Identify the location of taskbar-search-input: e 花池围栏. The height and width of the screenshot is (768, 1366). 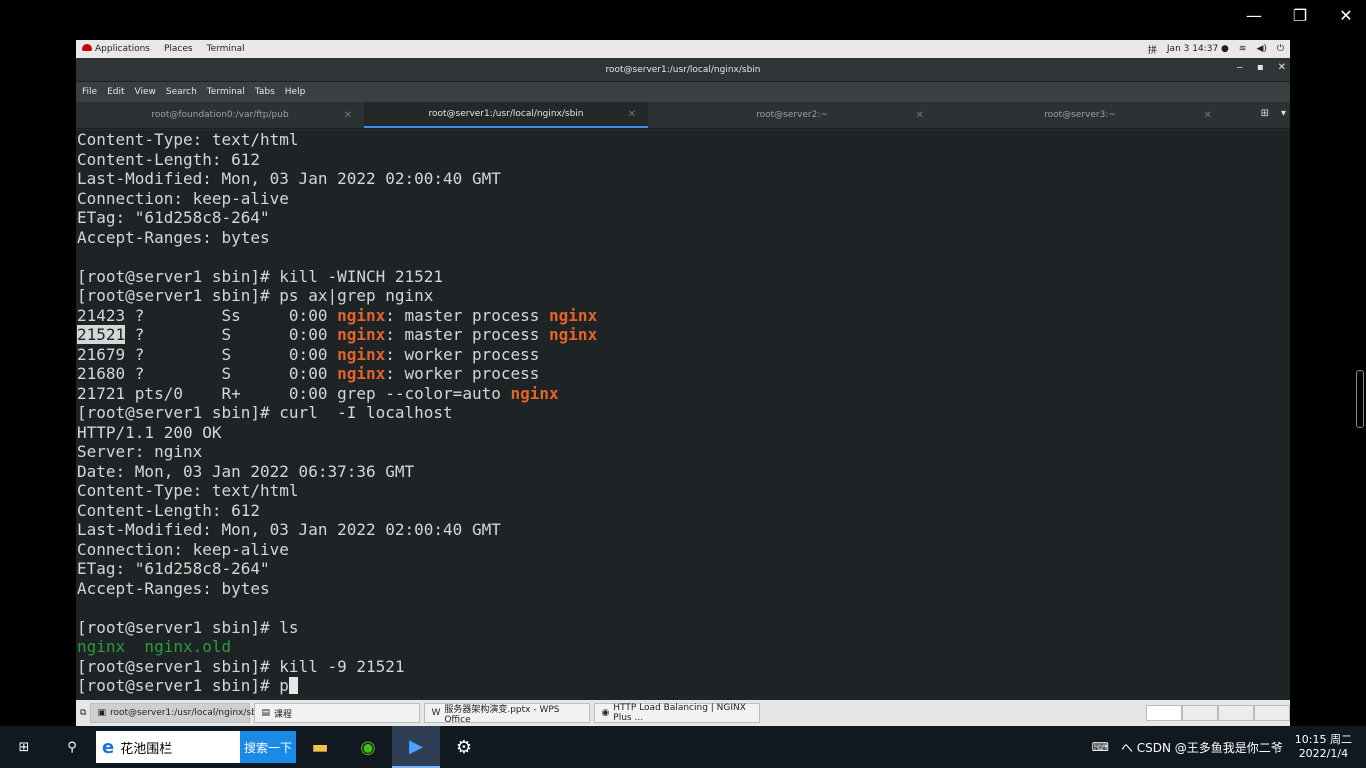
(168, 747).